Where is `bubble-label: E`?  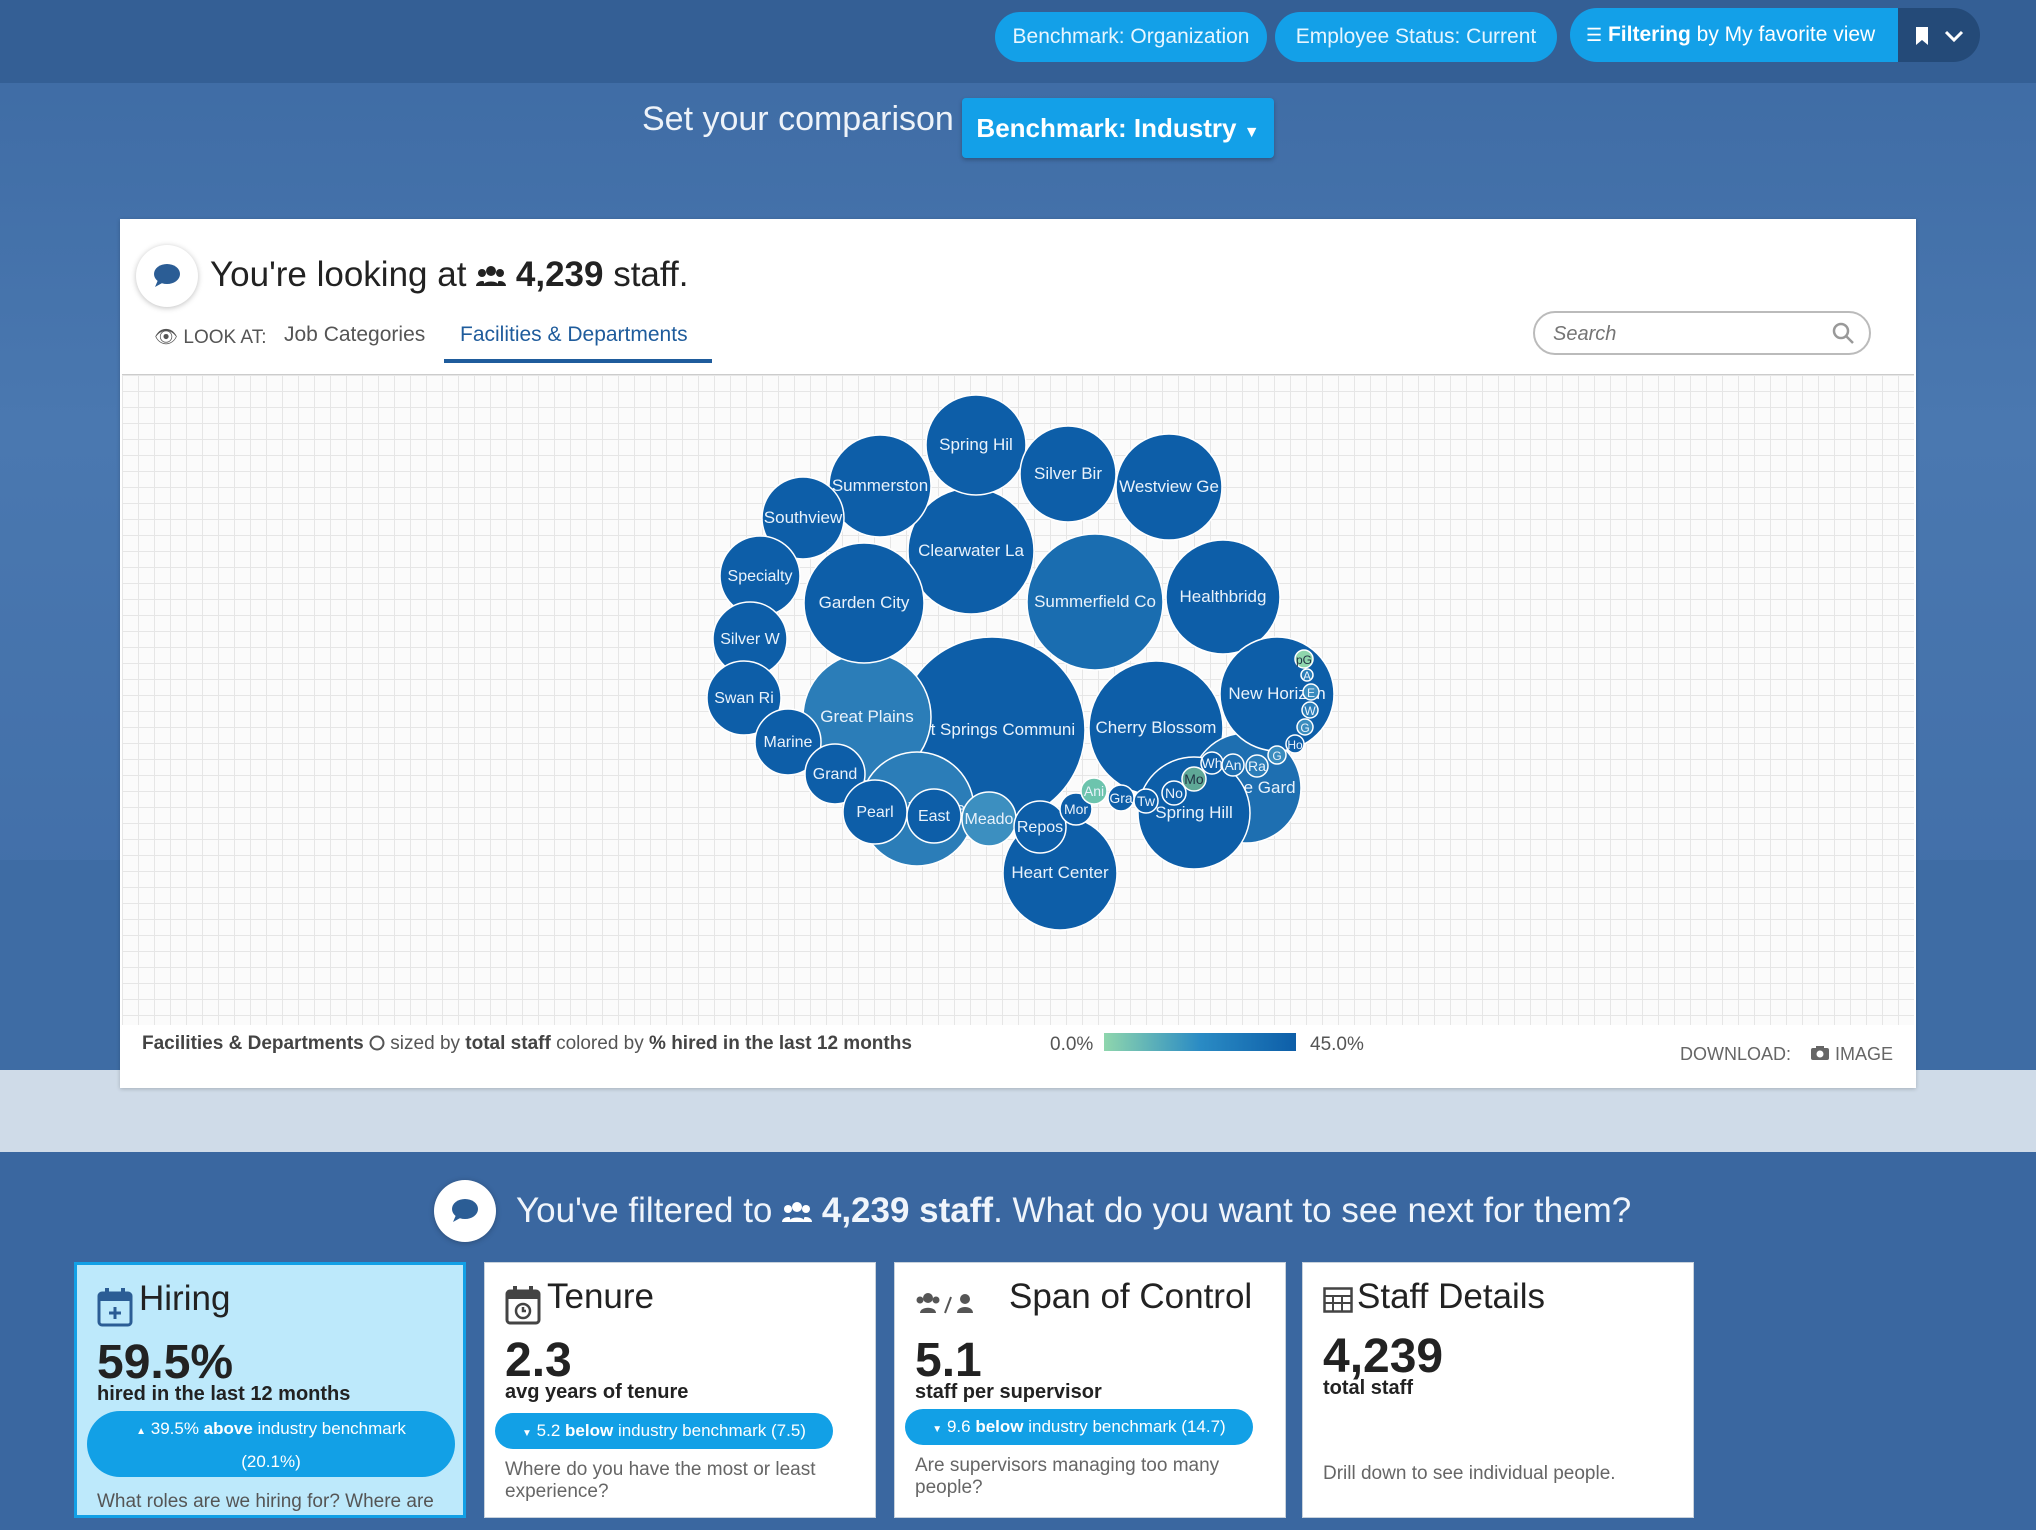 bubble-label: E is located at coordinates (1311, 693).